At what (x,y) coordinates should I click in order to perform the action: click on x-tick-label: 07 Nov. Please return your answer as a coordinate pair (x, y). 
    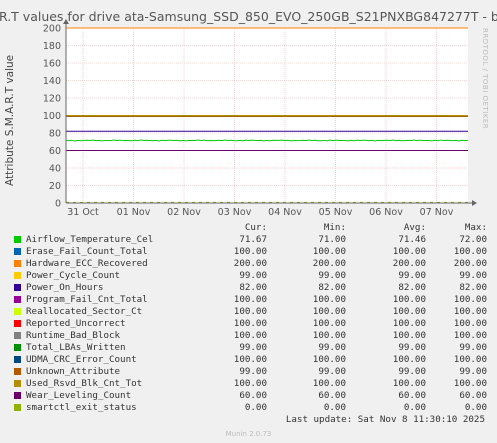
    Looking at the image, I should click on (437, 212).